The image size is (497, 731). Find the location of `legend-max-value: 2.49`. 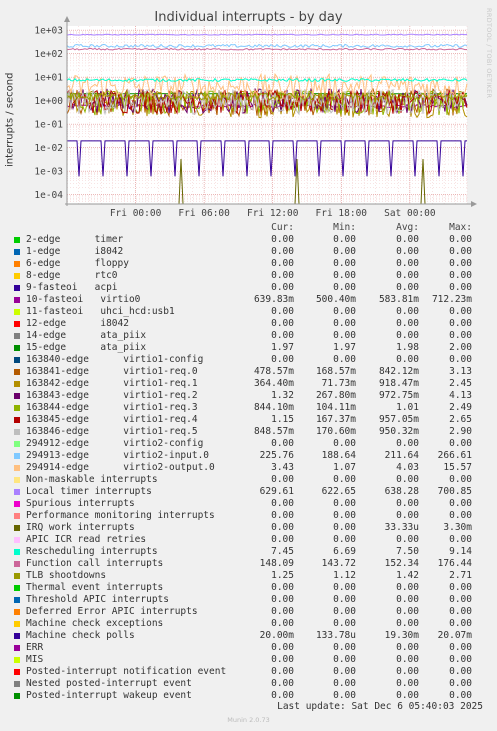

legend-max-value: 2.49 is located at coordinates (460, 407).